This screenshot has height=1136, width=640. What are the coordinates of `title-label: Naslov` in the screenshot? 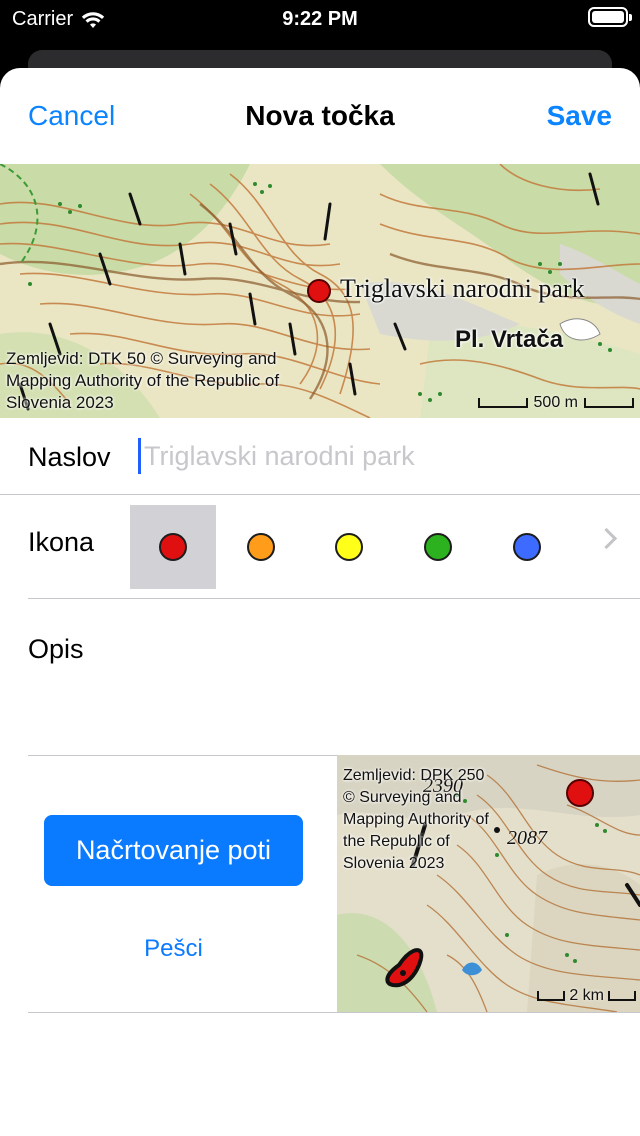 It's located at (69, 457).